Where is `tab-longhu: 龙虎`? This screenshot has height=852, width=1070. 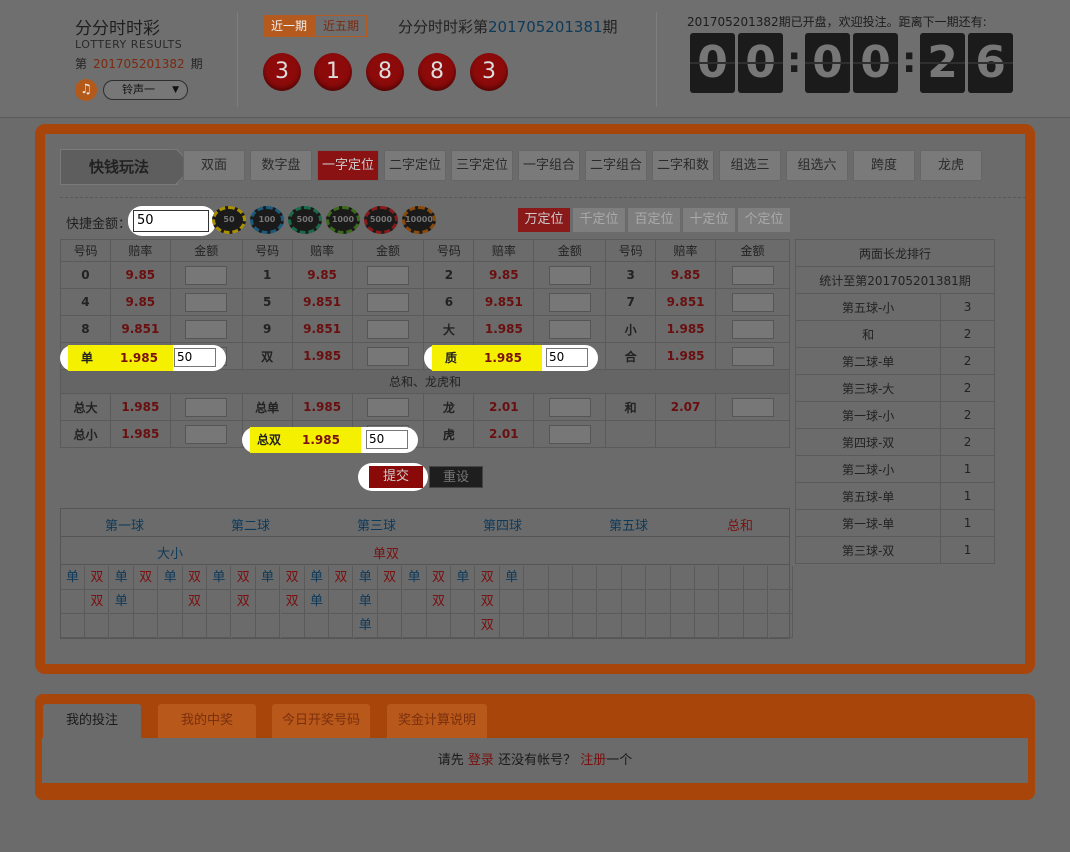 tab-longhu: 龙虎 is located at coordinates (951, 165).